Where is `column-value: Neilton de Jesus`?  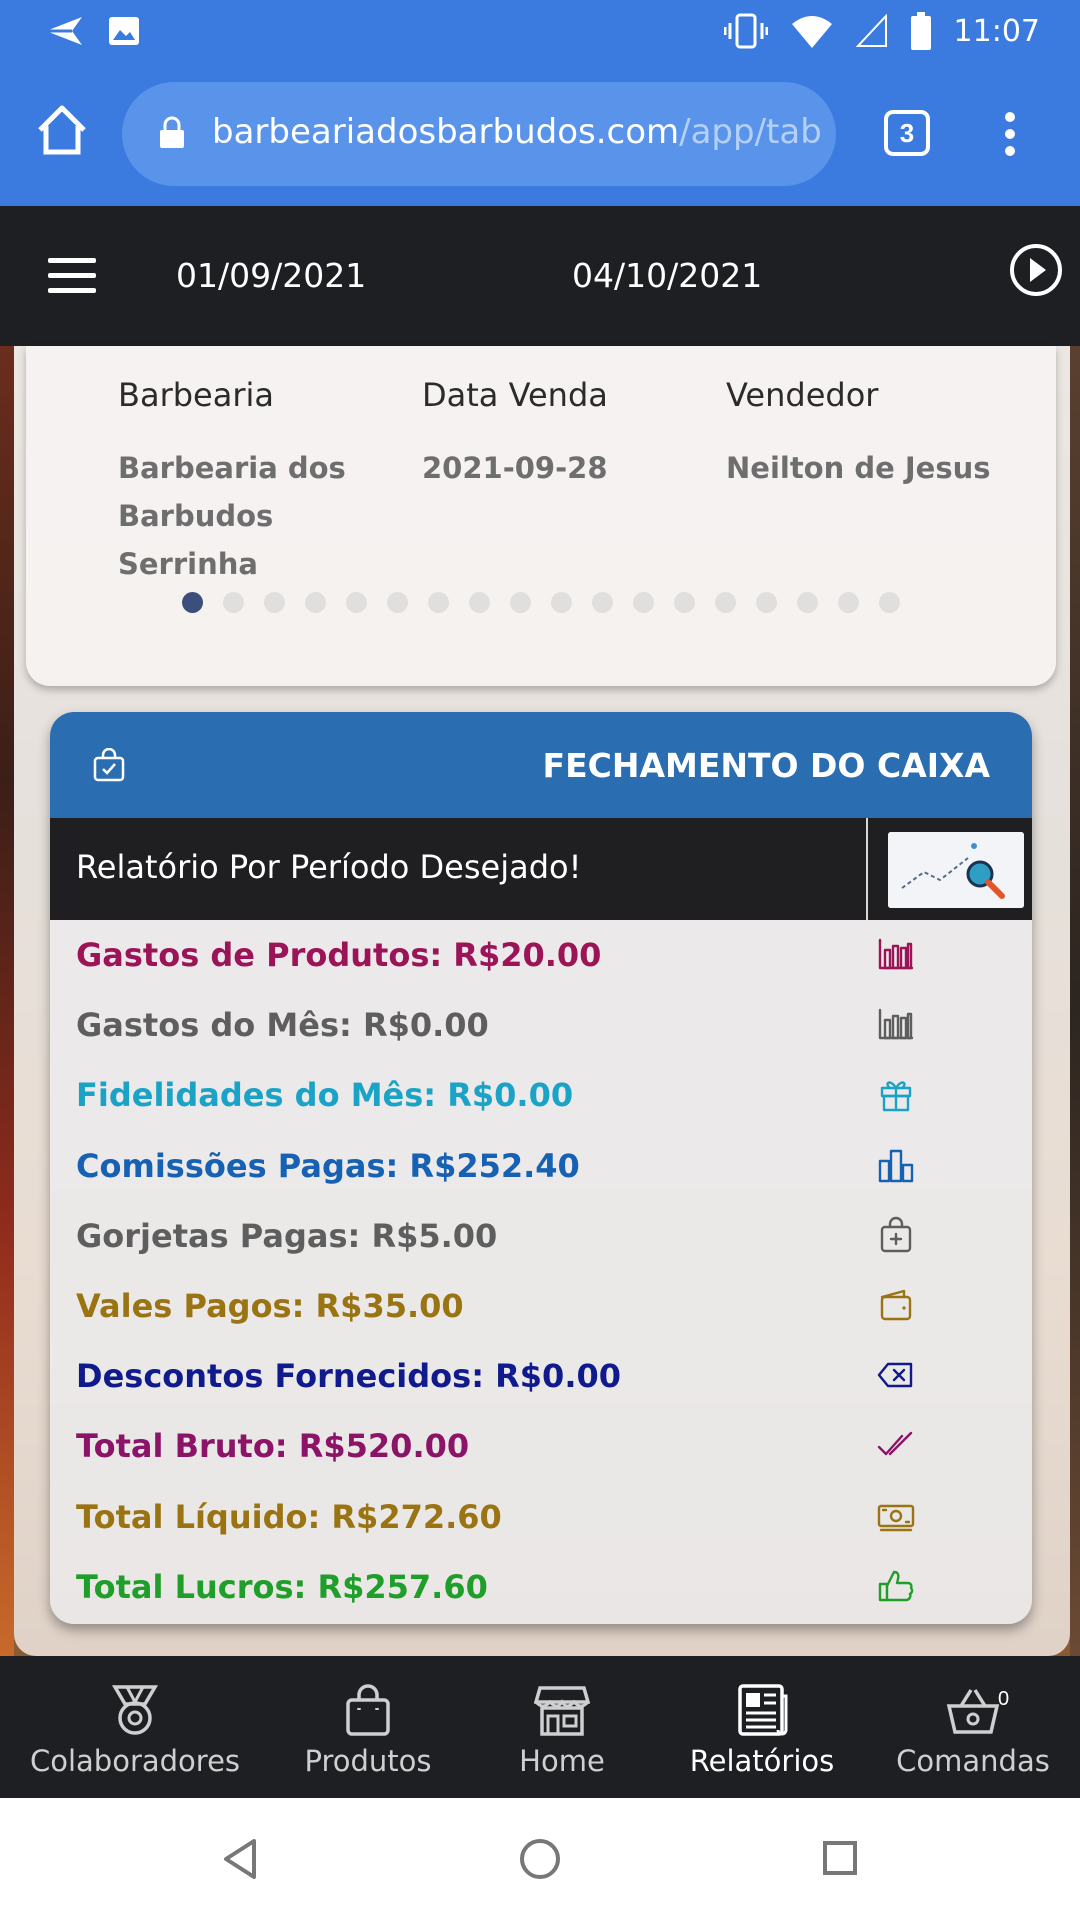 column-value: Neilton de Jesus is located at coordinates (858, 468).